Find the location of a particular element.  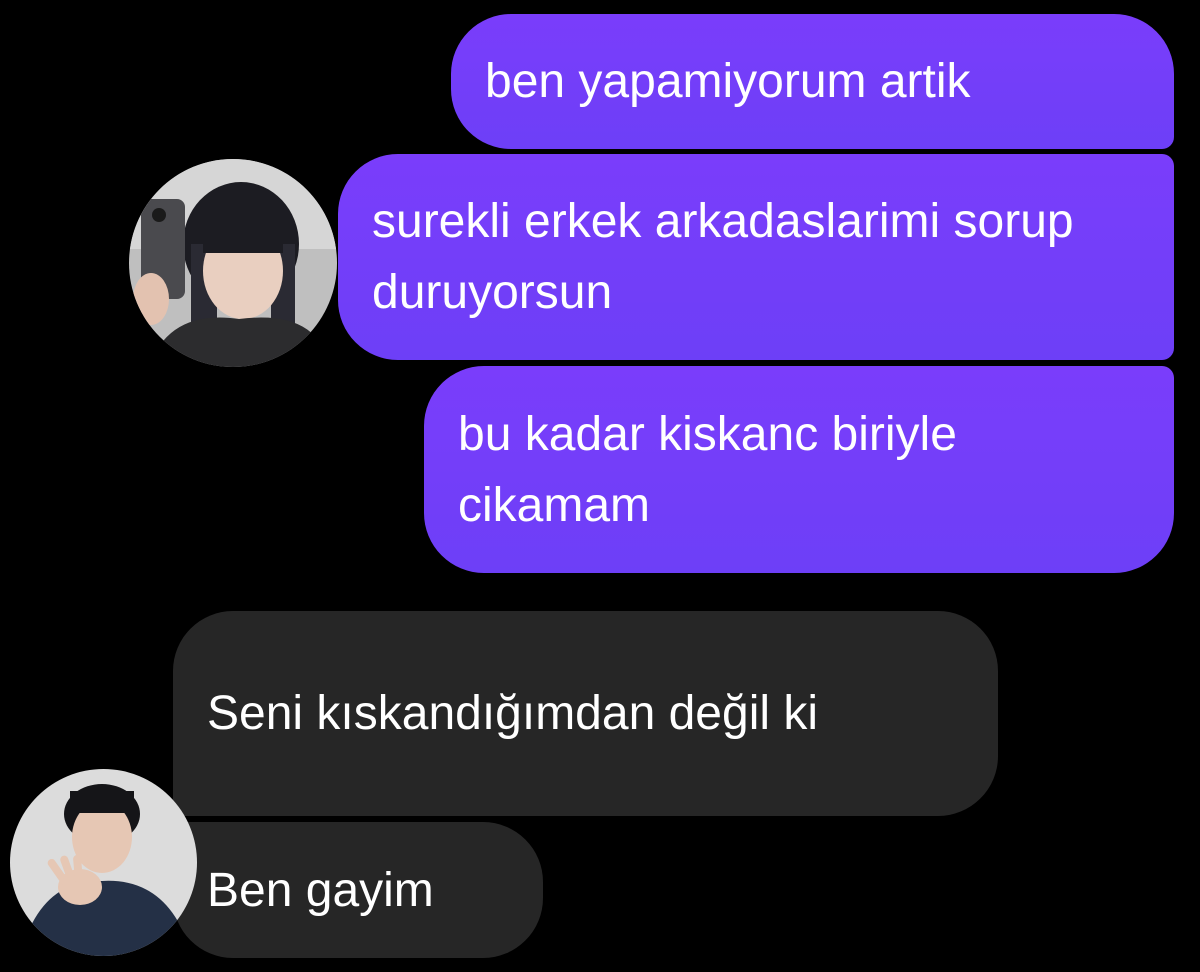

sent-message-bubble: ben yapamiyorum artik is located at coordinates (812, 81).